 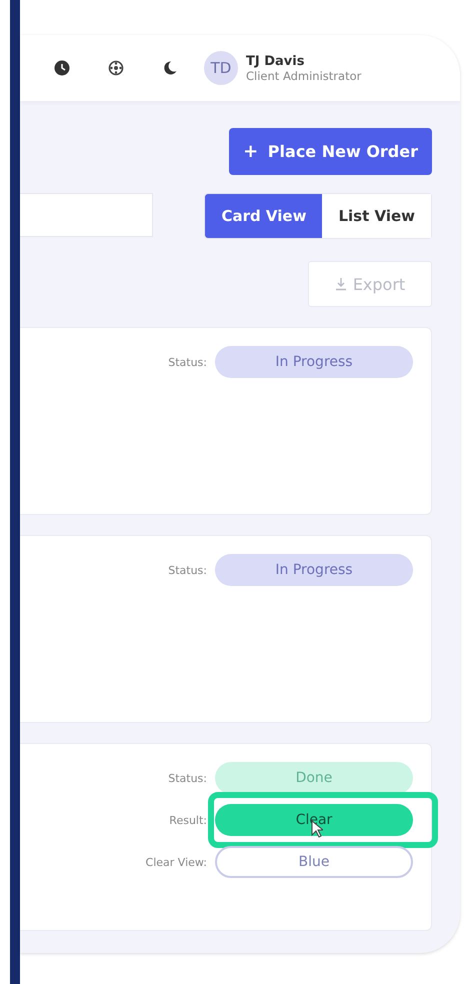 What do you see at coordinates (340, 284) in the screenshot?
I see `download-icon` at bounding box center [340, 284].